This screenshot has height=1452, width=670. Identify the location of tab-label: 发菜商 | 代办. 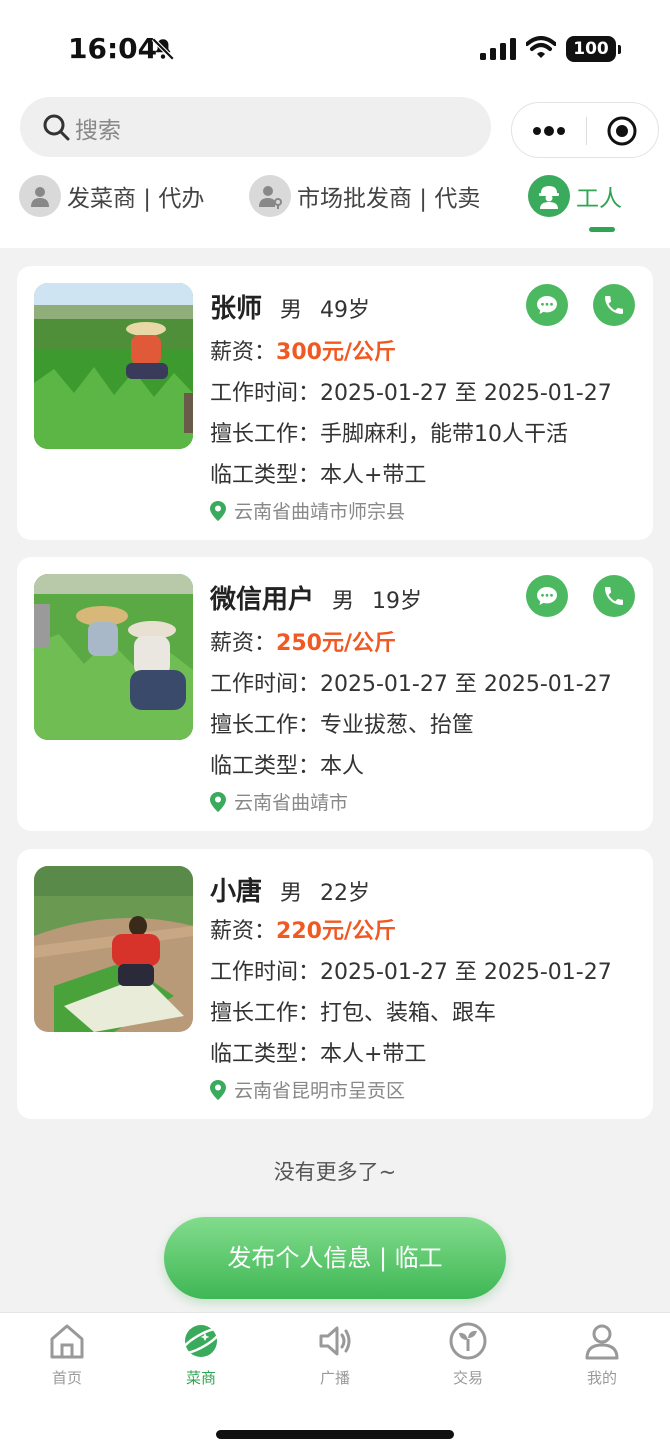
(136, 199).